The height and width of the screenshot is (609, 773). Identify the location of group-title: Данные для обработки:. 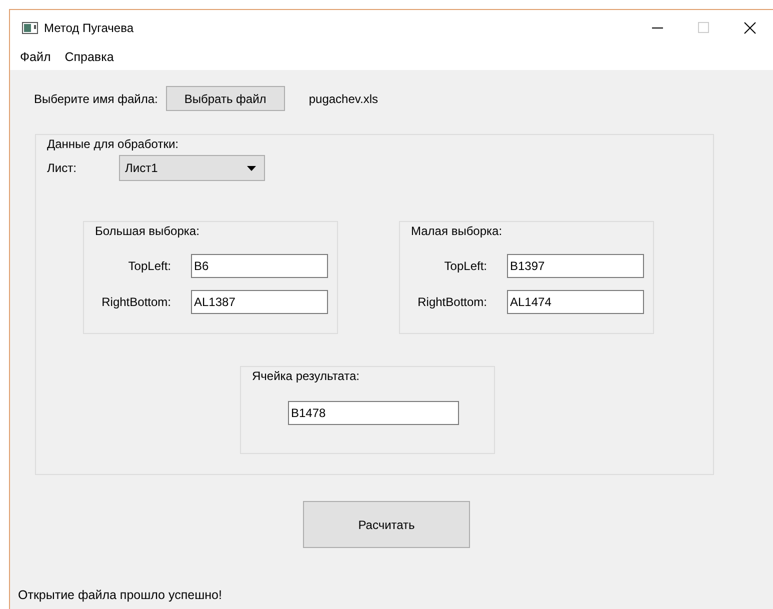
(112, 144).